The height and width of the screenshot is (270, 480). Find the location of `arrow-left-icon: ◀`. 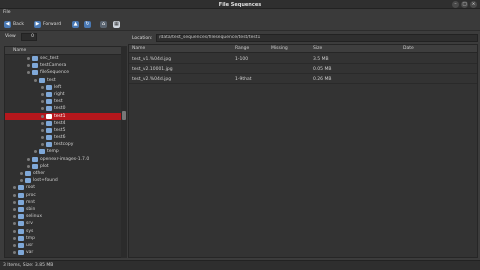

arrow-left-icon: ◀ is located at coordinates (7, 24).